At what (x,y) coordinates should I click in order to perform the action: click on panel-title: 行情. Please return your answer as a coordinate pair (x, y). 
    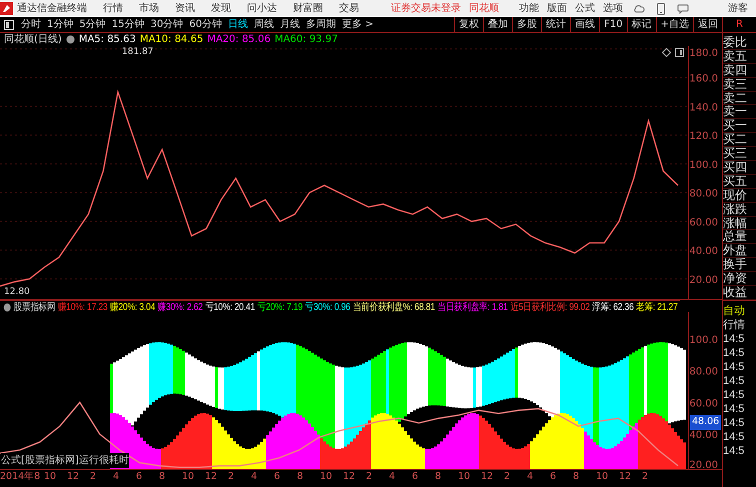
    Looking at the image, I should click on (734, 325).